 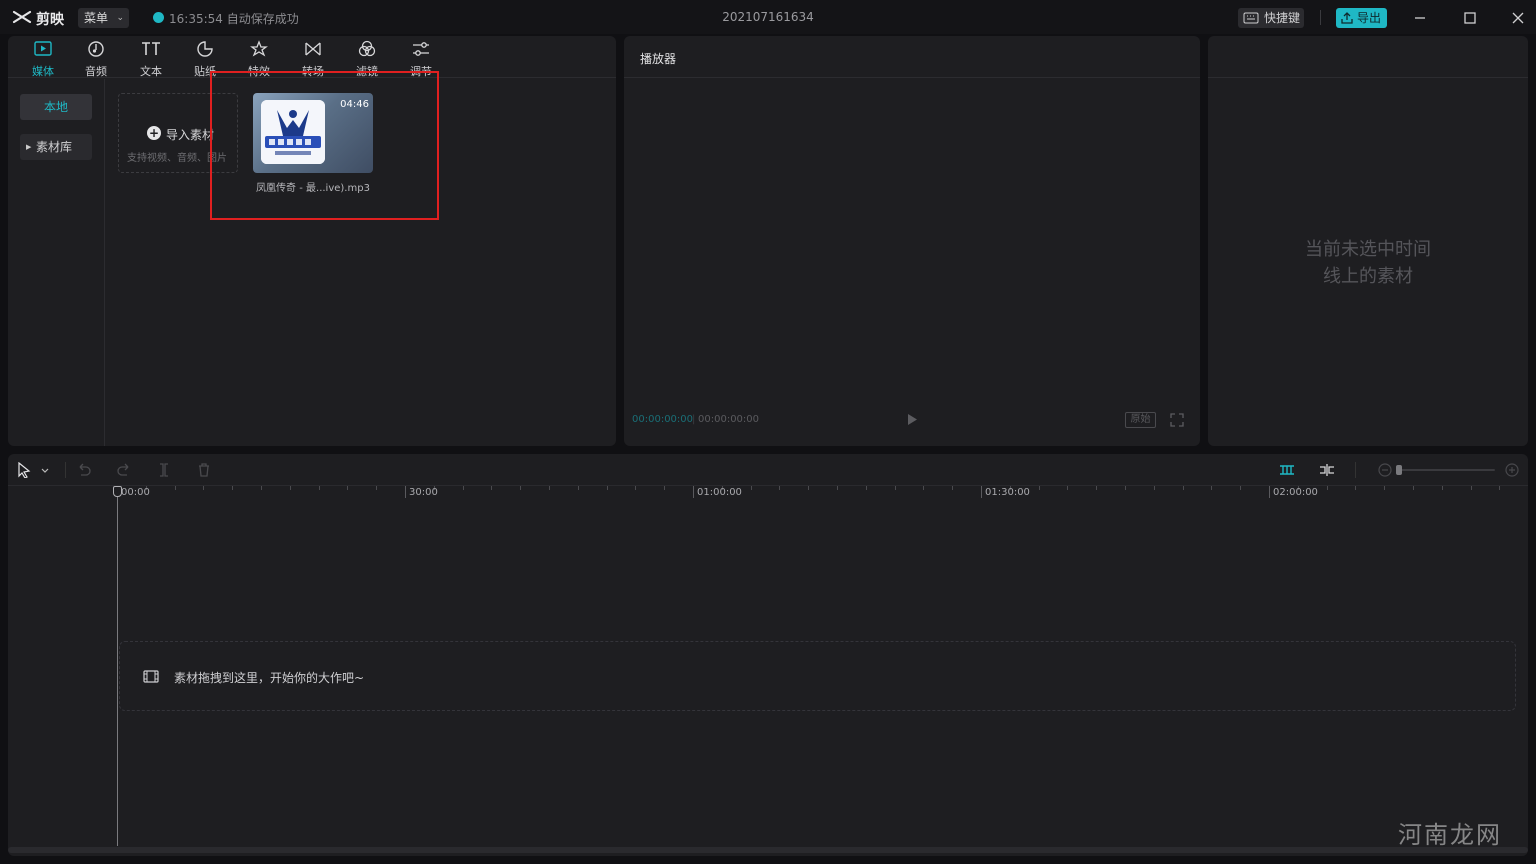 I want to click on minimize-icon, so click(x=1420, y=18).